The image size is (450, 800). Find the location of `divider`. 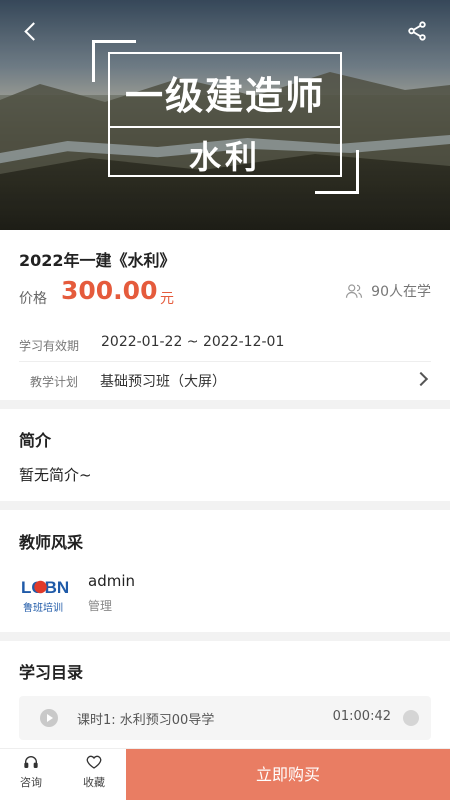

divider is located at coordinates (225, 361).